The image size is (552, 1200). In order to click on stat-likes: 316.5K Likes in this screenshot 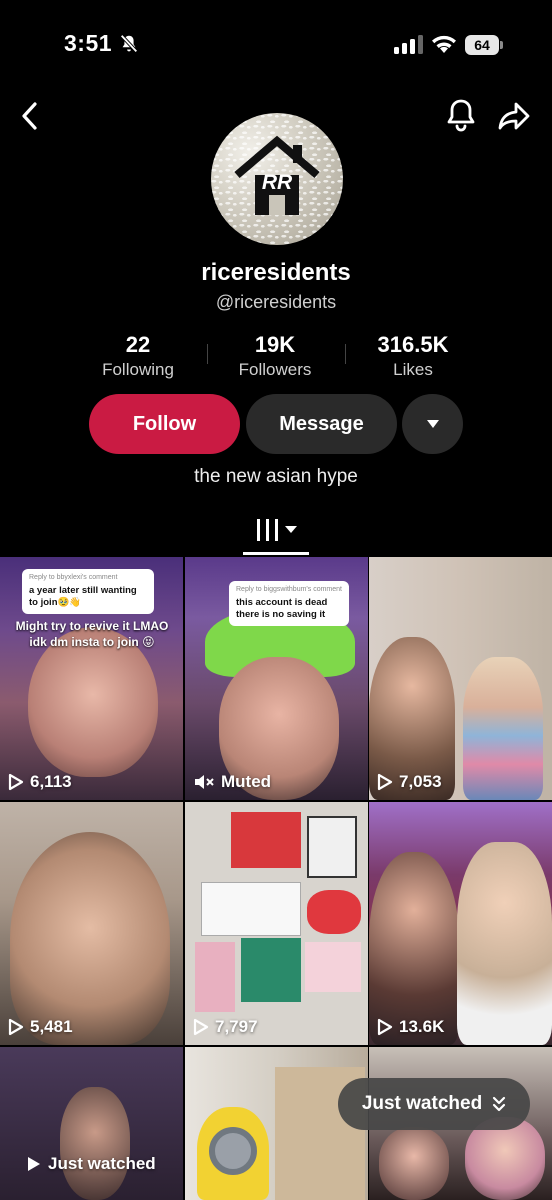, I will do `click(413, 356)`.